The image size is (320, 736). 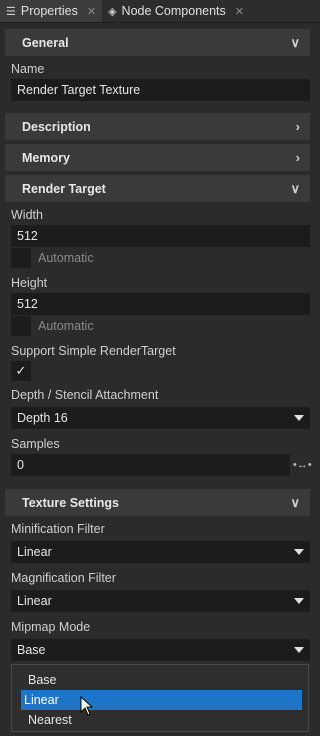 I want to click on mouse-pointer-icon, so click(x=87, y=706).